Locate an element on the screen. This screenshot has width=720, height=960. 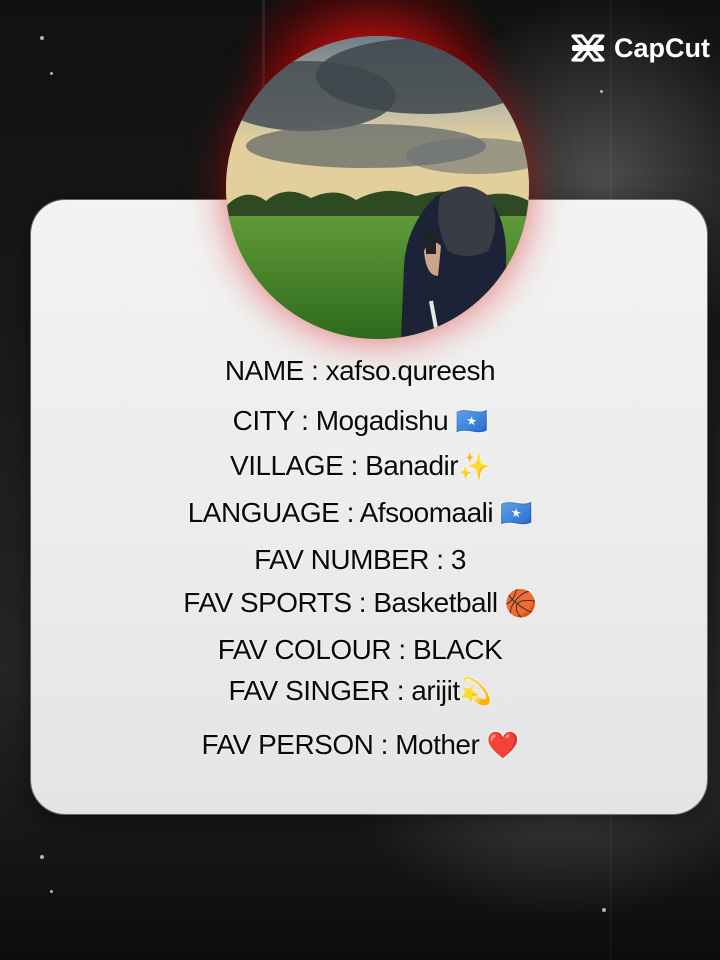
profile-avatar is located at coordinates (377, 187).